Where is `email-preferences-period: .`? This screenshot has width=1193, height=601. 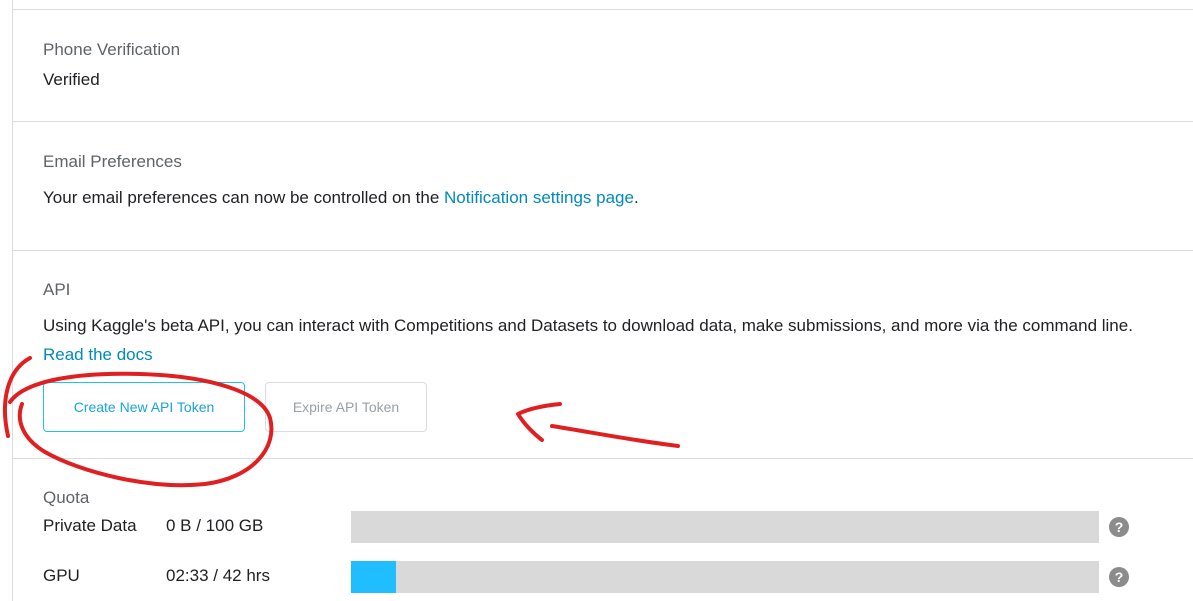
email-preferences-period: . is located at coordinates (636, 197).